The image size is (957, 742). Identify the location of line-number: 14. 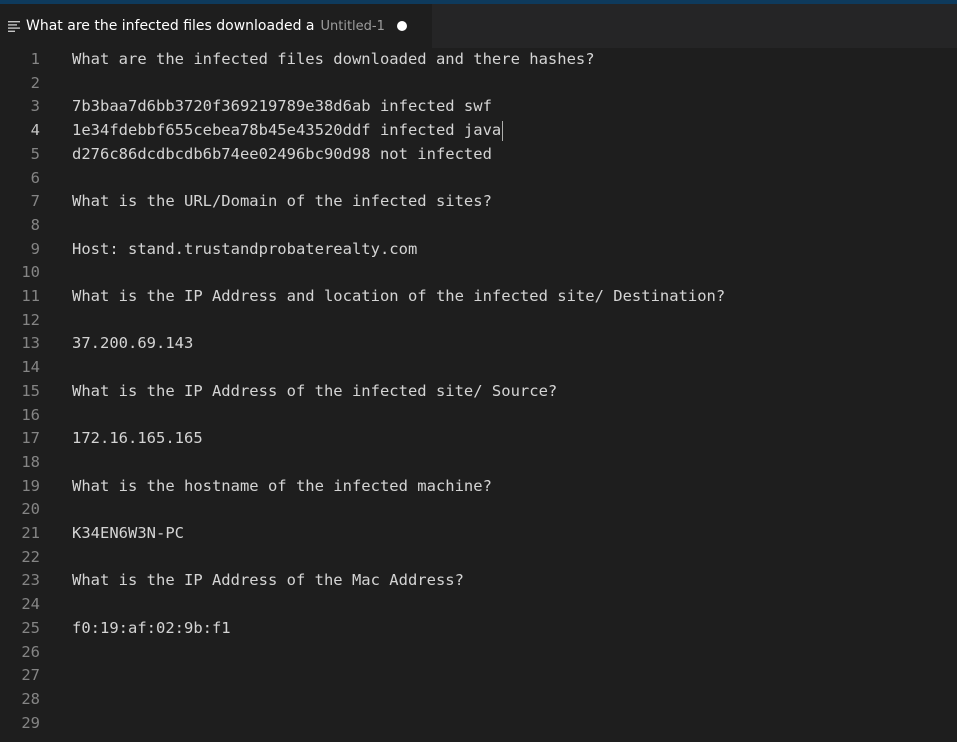
(30, 367).